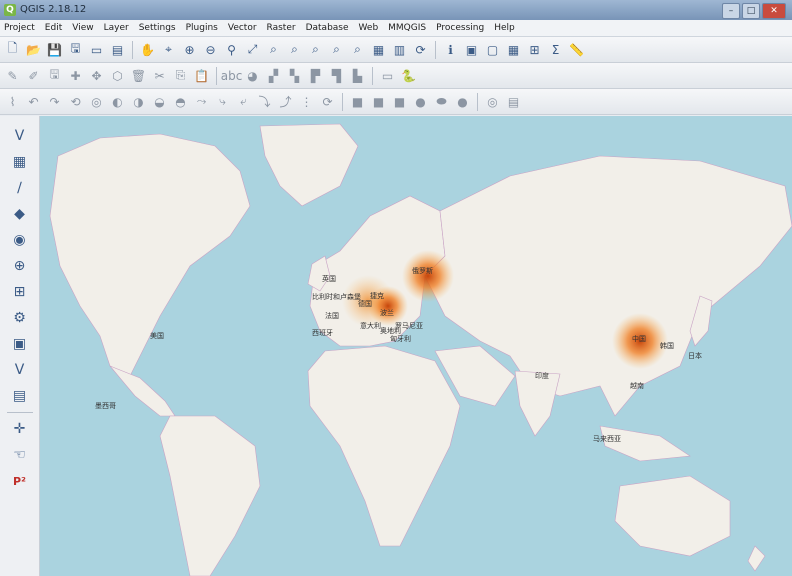 This screenshot has width=792, height=576. What do you see at coordinates (576, 49) in the screenshot?
I see `measure-icon: 📏` at bounding box center [576, 49].